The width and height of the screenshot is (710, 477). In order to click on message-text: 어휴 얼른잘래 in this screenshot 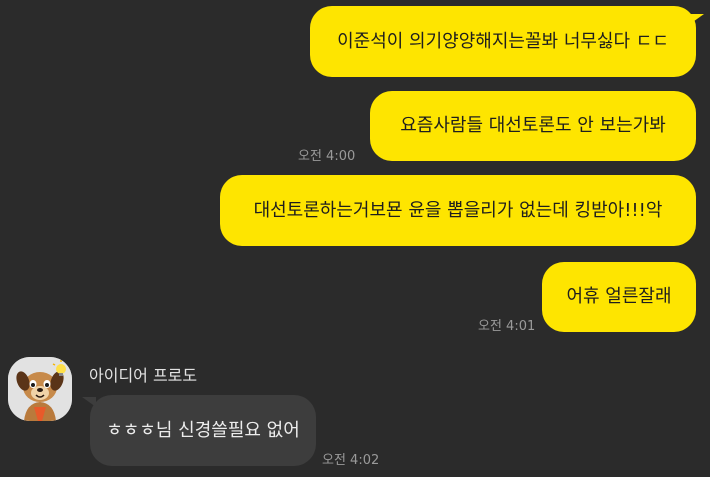, I will do `click(619, 296)`.